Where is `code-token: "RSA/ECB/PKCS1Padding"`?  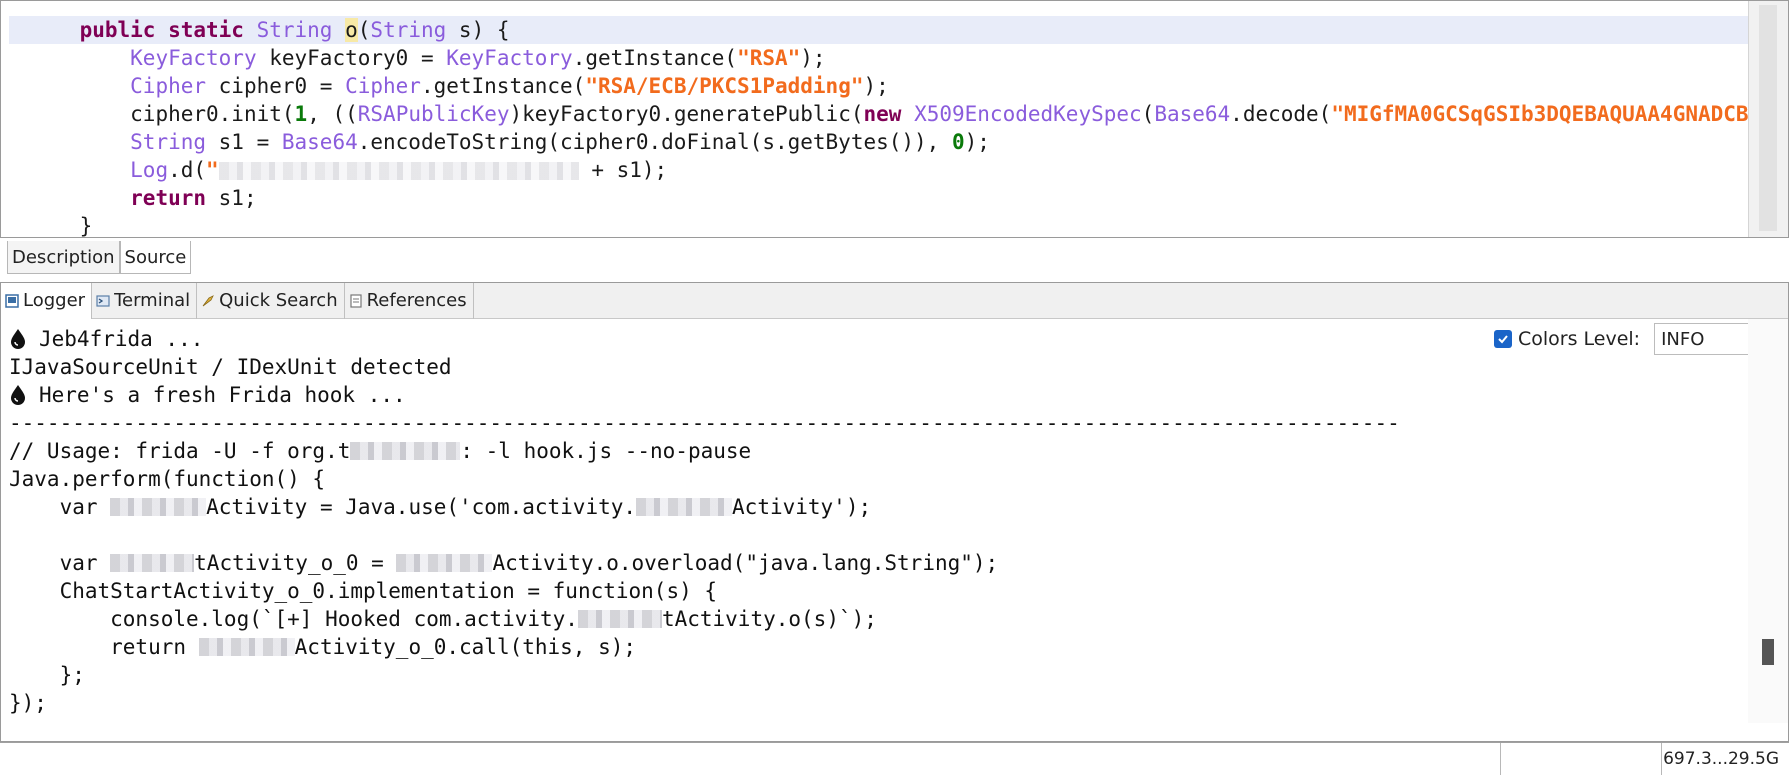 code-token: "RSA/ECB/PKCS1Padding" is located at coordinates (724, 86).